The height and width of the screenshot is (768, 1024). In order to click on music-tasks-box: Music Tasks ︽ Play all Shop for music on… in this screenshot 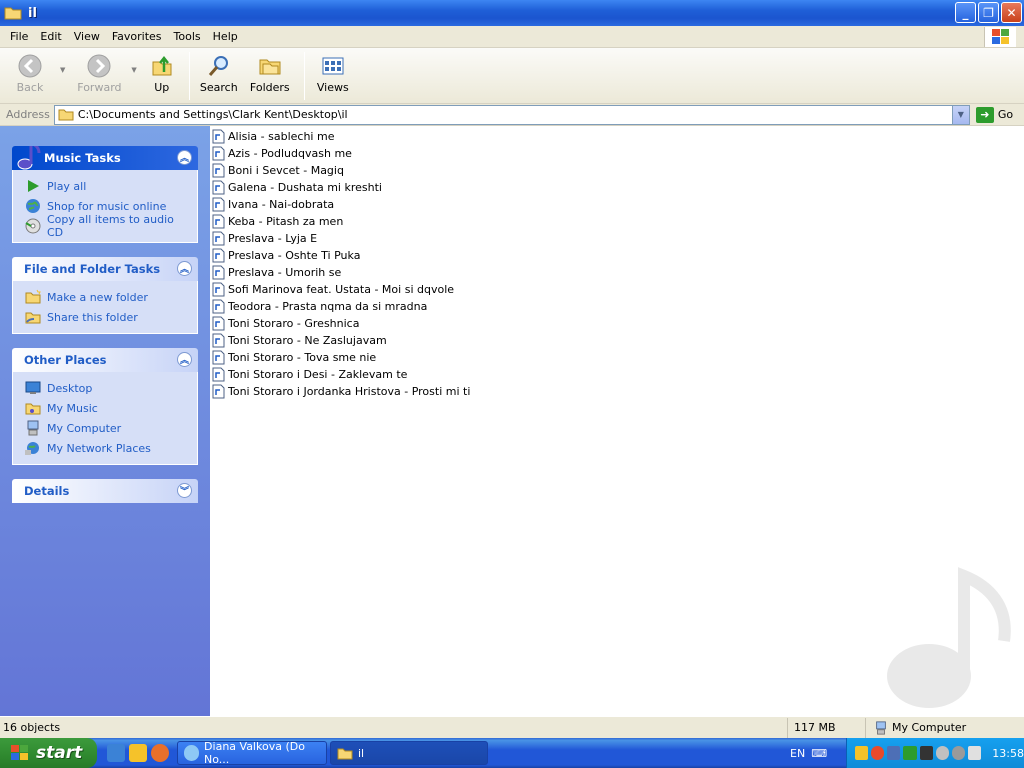, I will do `click(105, 194)`.